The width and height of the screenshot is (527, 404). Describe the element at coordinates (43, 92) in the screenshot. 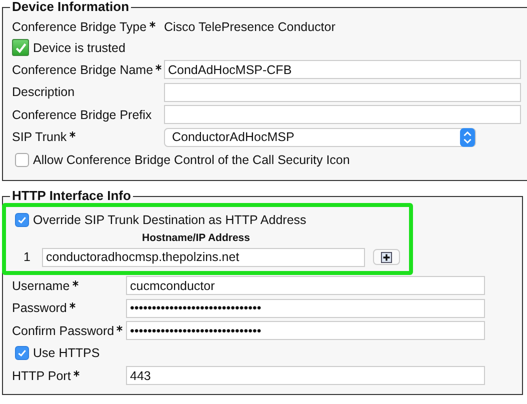

I see `field-label: Description` at that location.